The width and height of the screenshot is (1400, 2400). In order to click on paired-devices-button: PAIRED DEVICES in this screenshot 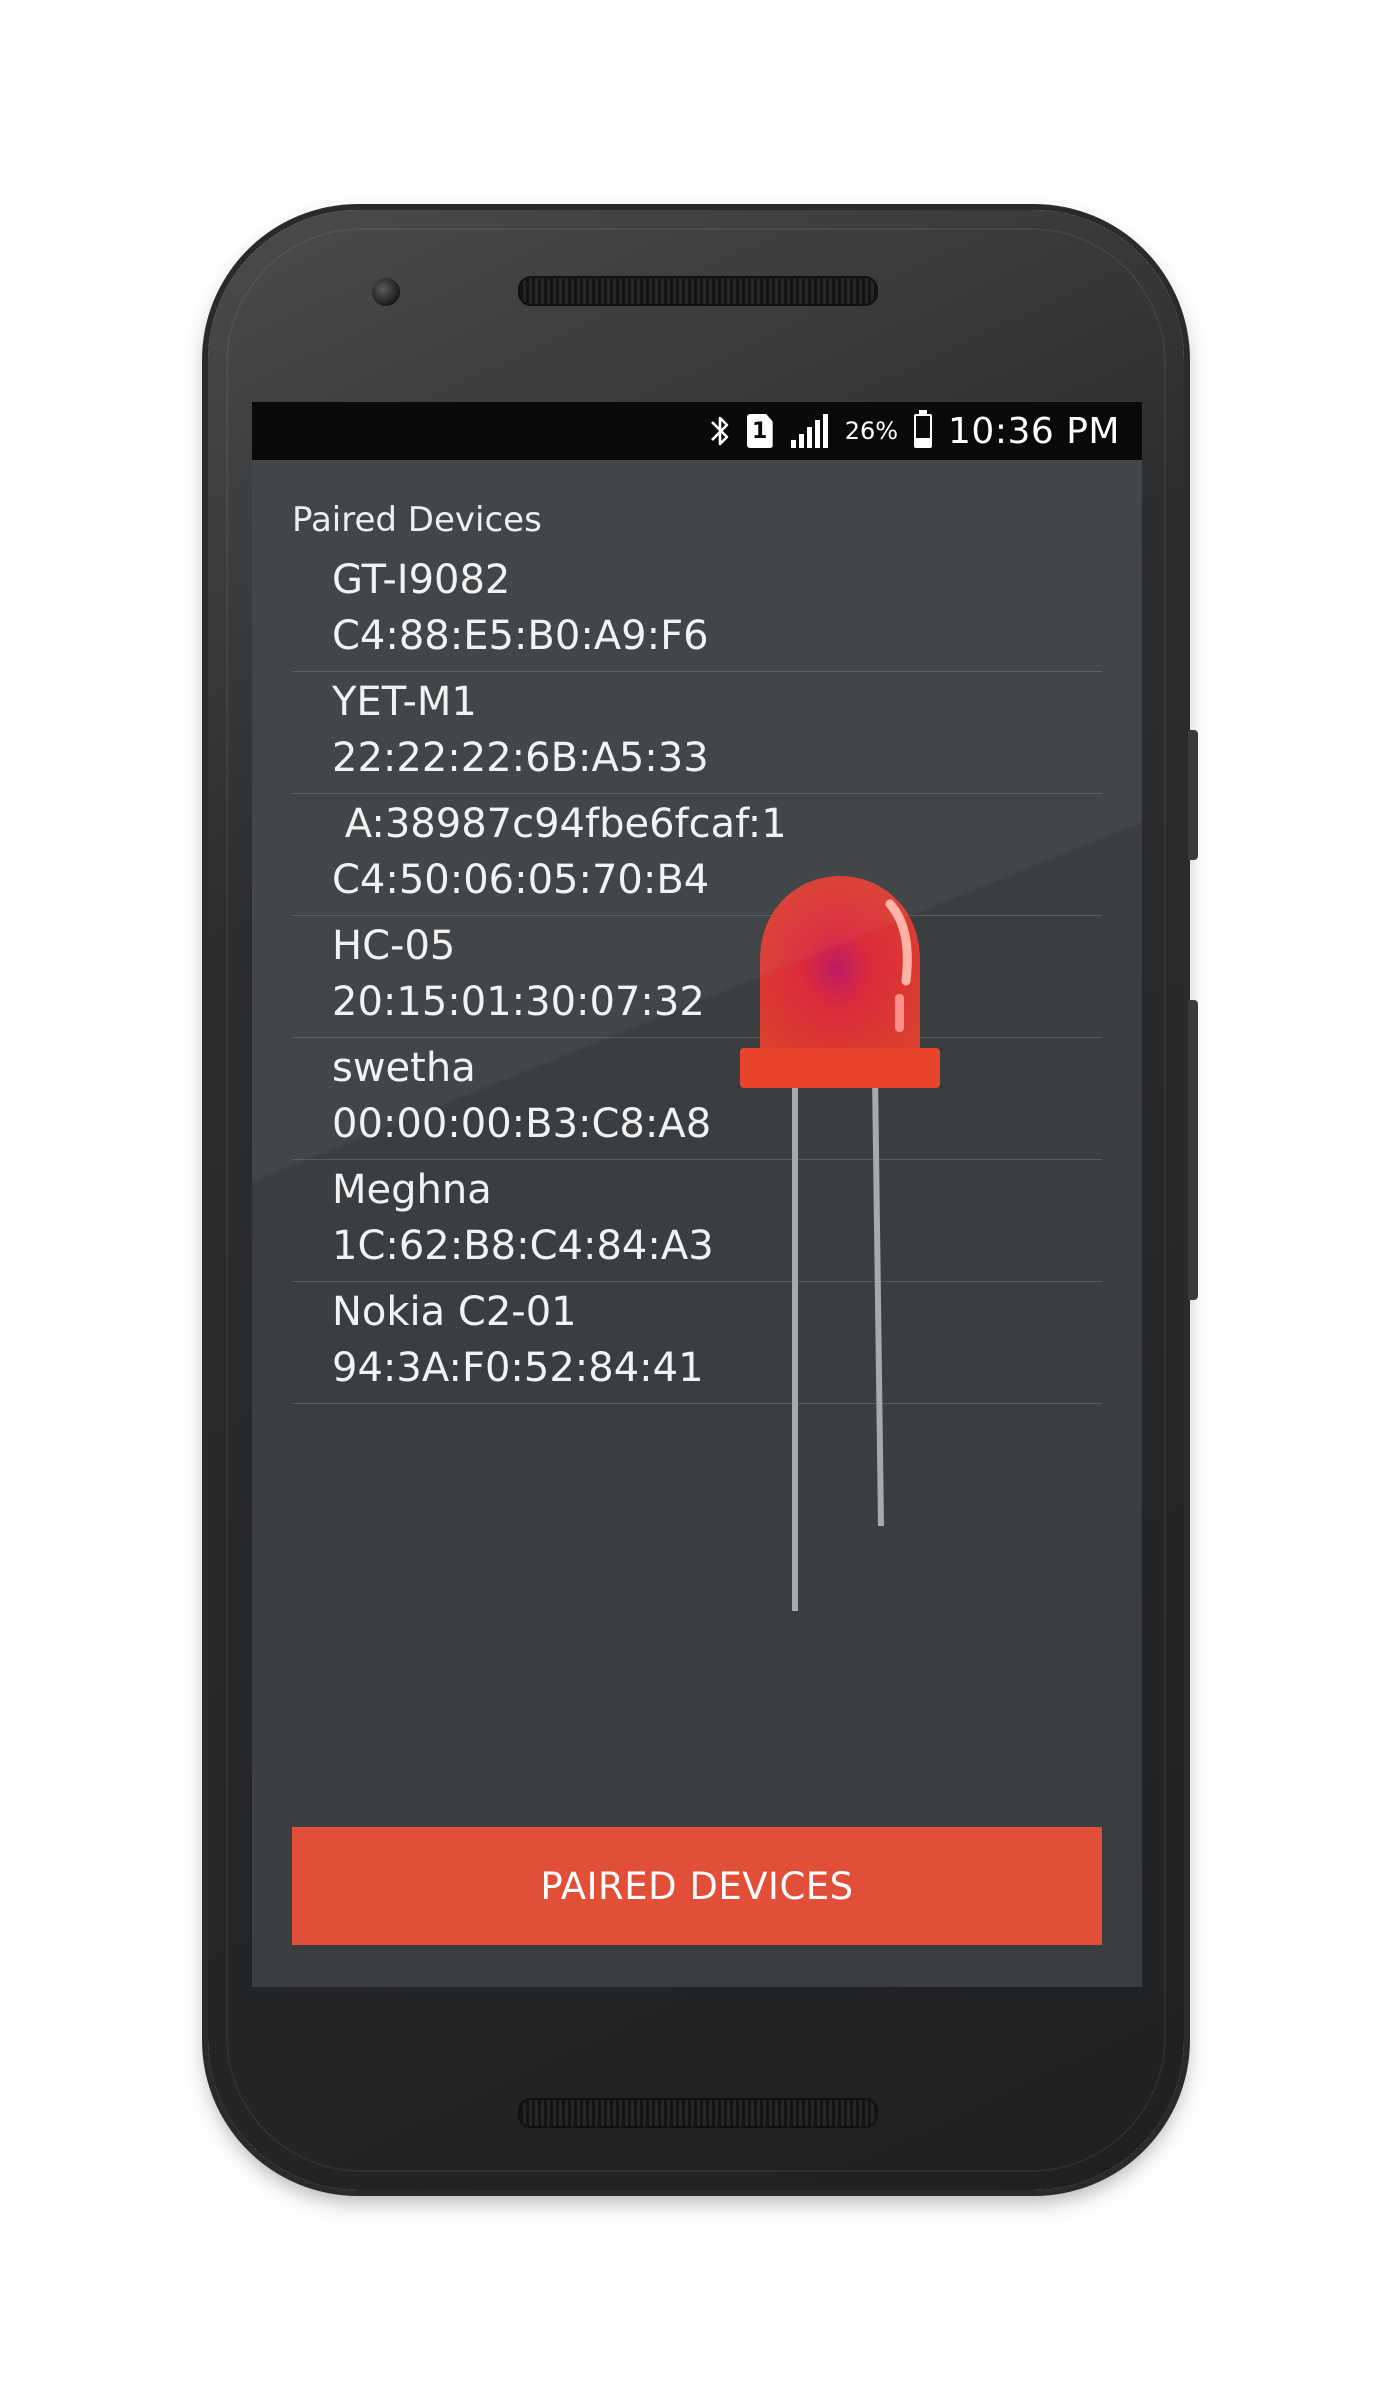, I will do `click(697, 1886)`.